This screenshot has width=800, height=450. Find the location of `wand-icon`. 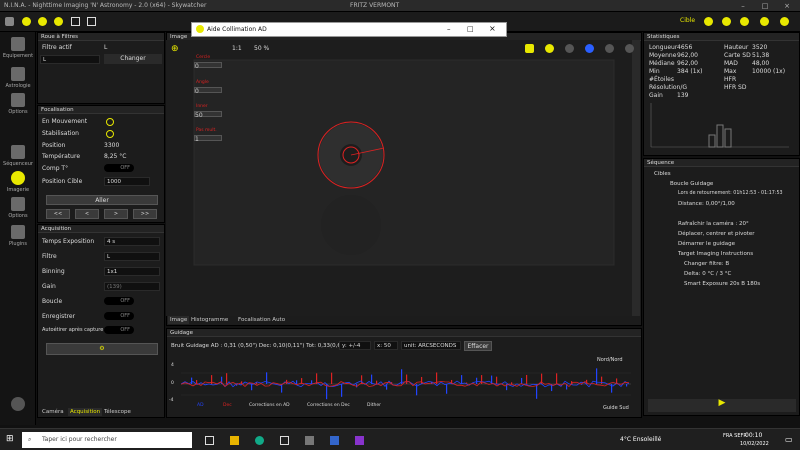

wand-icon is located at coordinates (589, 48).